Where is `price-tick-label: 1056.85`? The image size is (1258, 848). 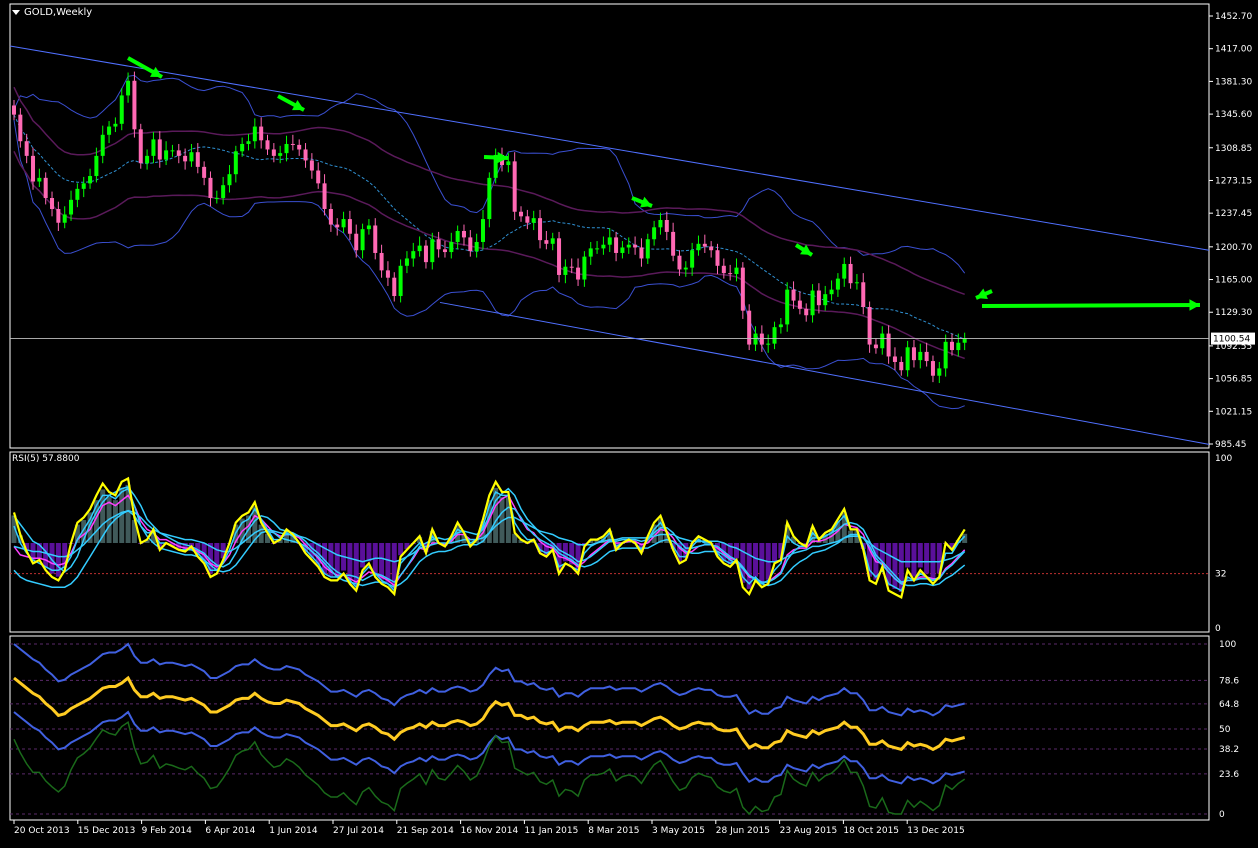
price-tick-label: 1056.85 is located at coordinates (1233, 380).